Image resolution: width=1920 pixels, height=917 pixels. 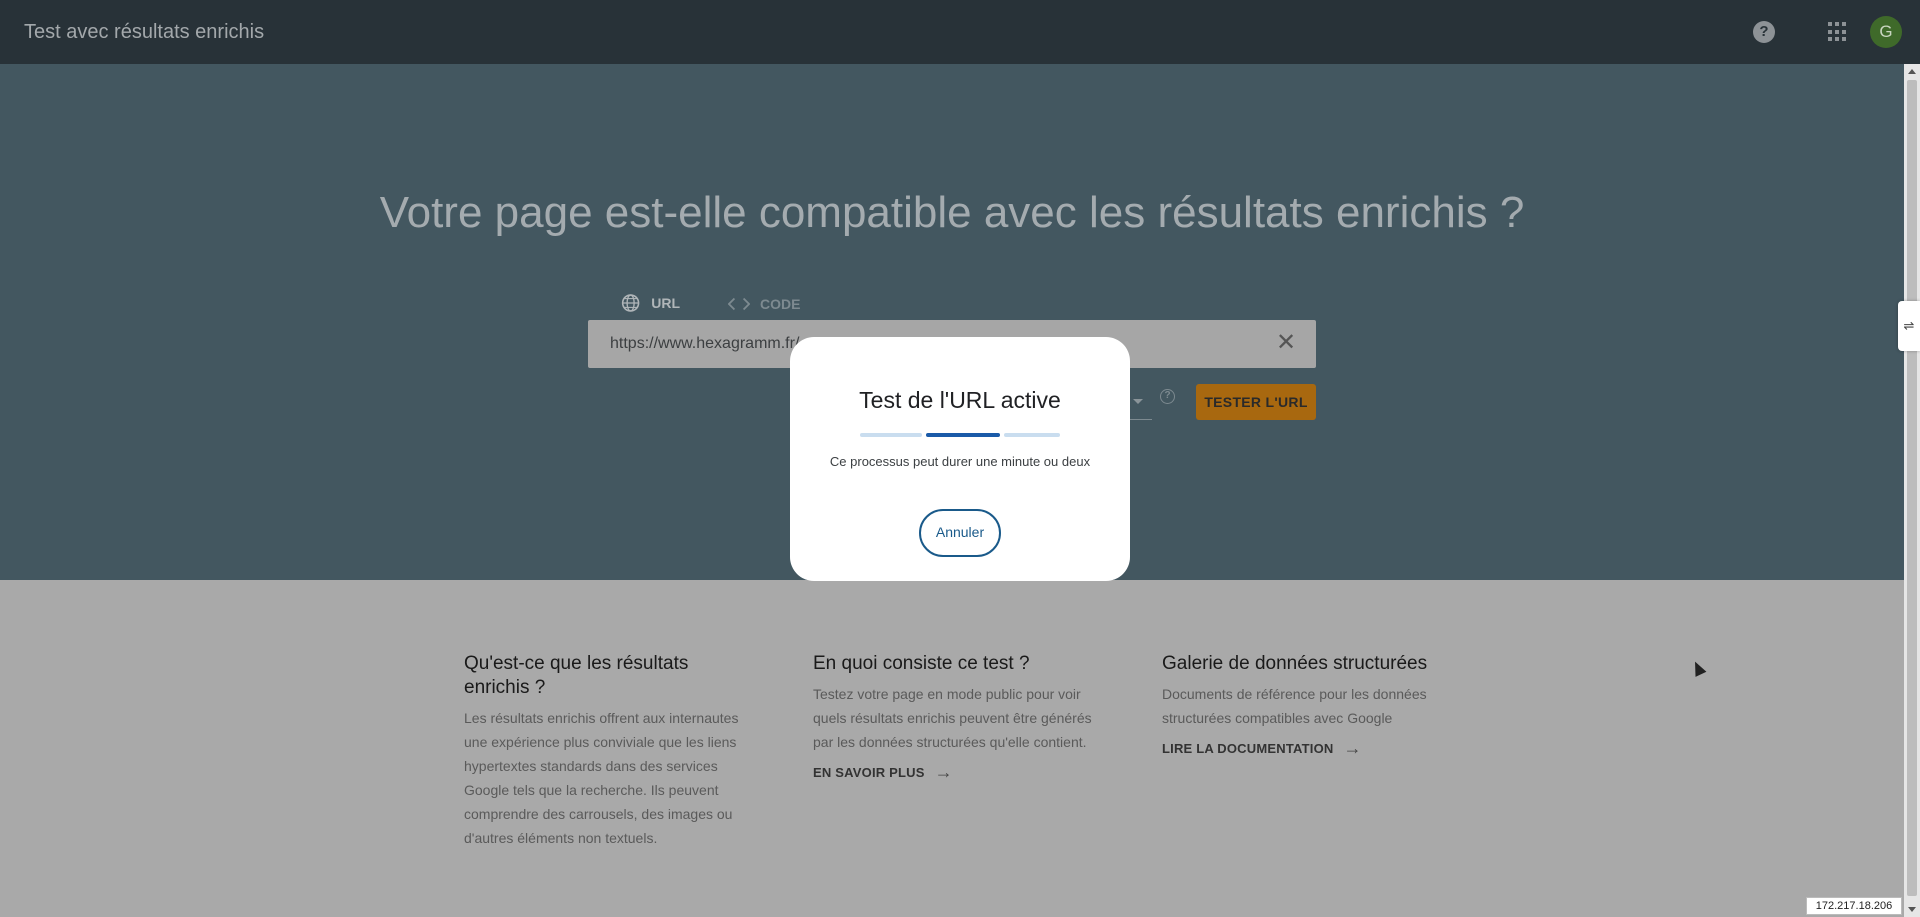 What do you see at coordinates (705, 343) in the screenshot?
I see `url-input-value: https://www.hexagramm.fr/` at bounding box center [705, 343].